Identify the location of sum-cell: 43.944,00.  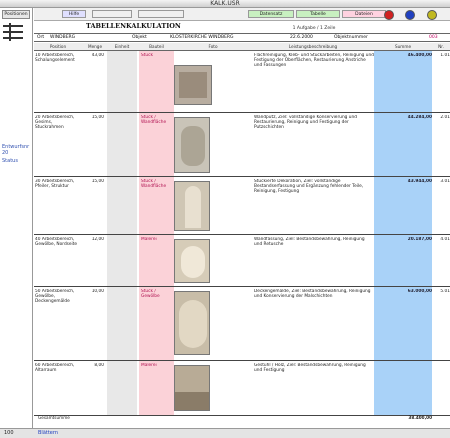
(403, 181).